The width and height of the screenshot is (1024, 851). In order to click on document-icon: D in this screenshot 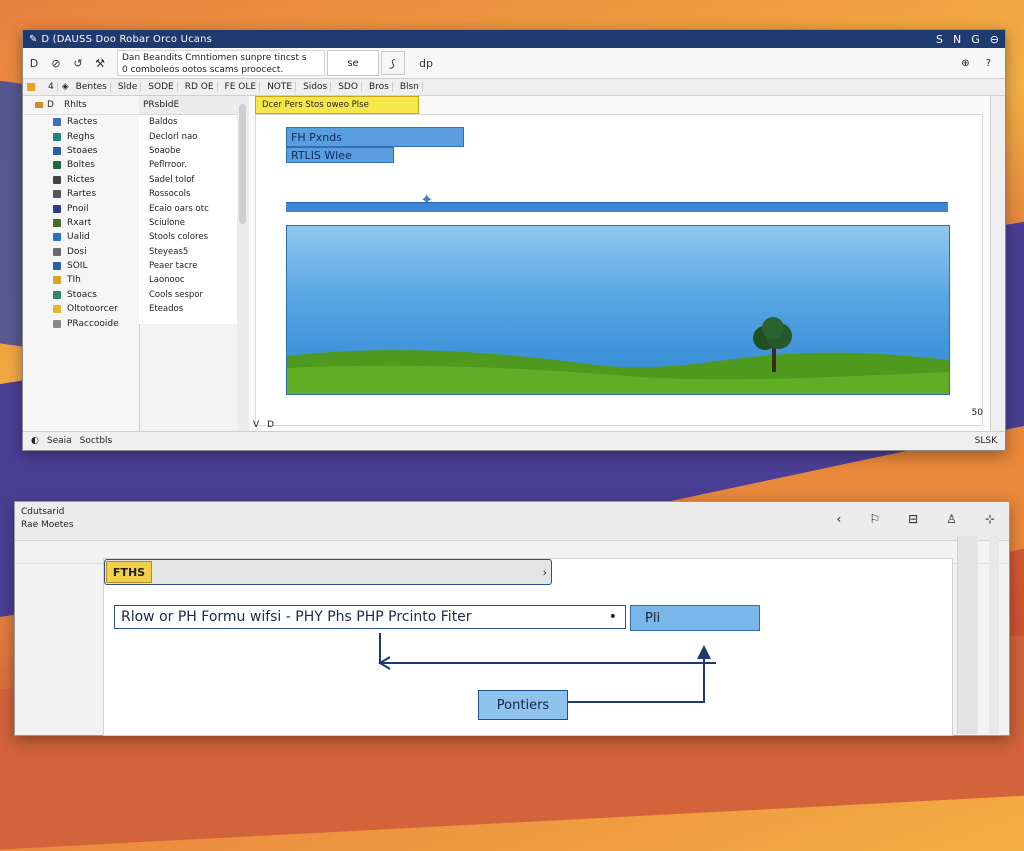, I will do `click(34, 63)`.